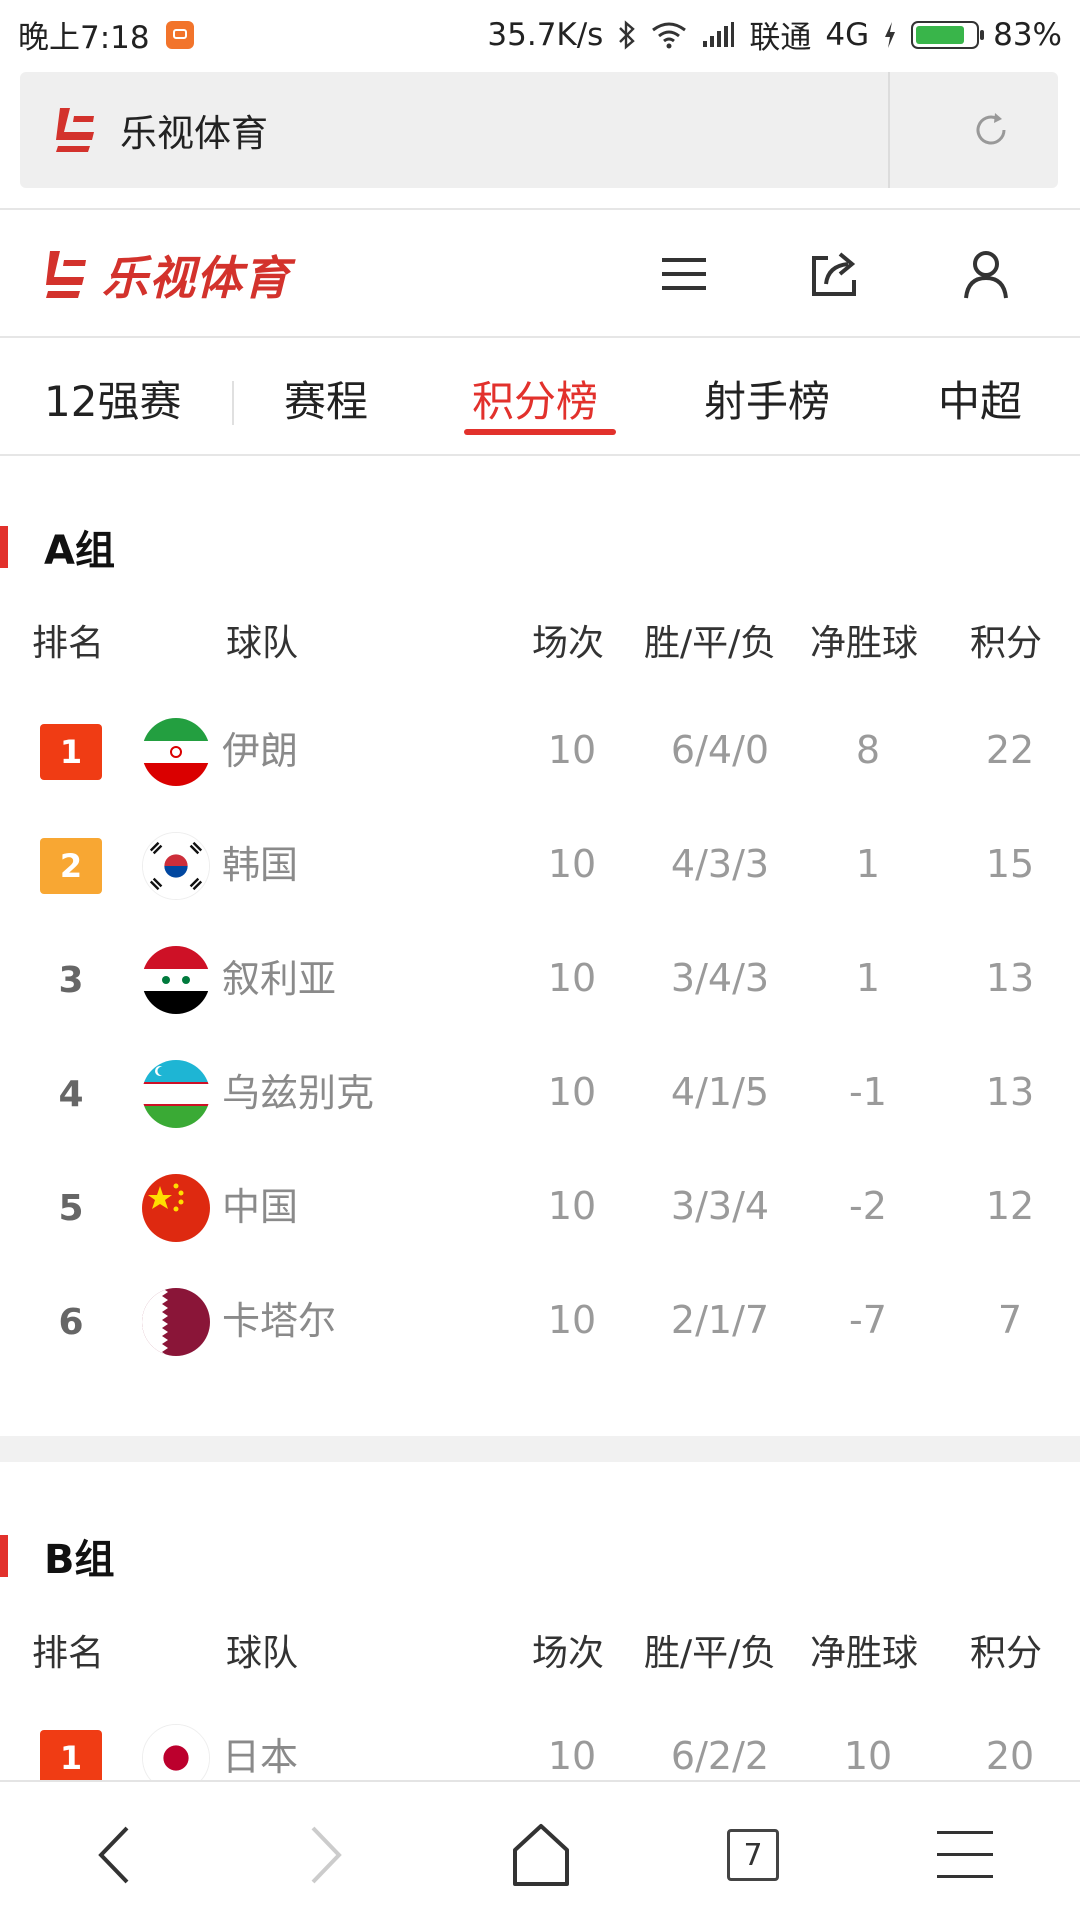  I want to click on table-row: 1 伊朗 10 6/4/0 8 22, so click(540, 760).